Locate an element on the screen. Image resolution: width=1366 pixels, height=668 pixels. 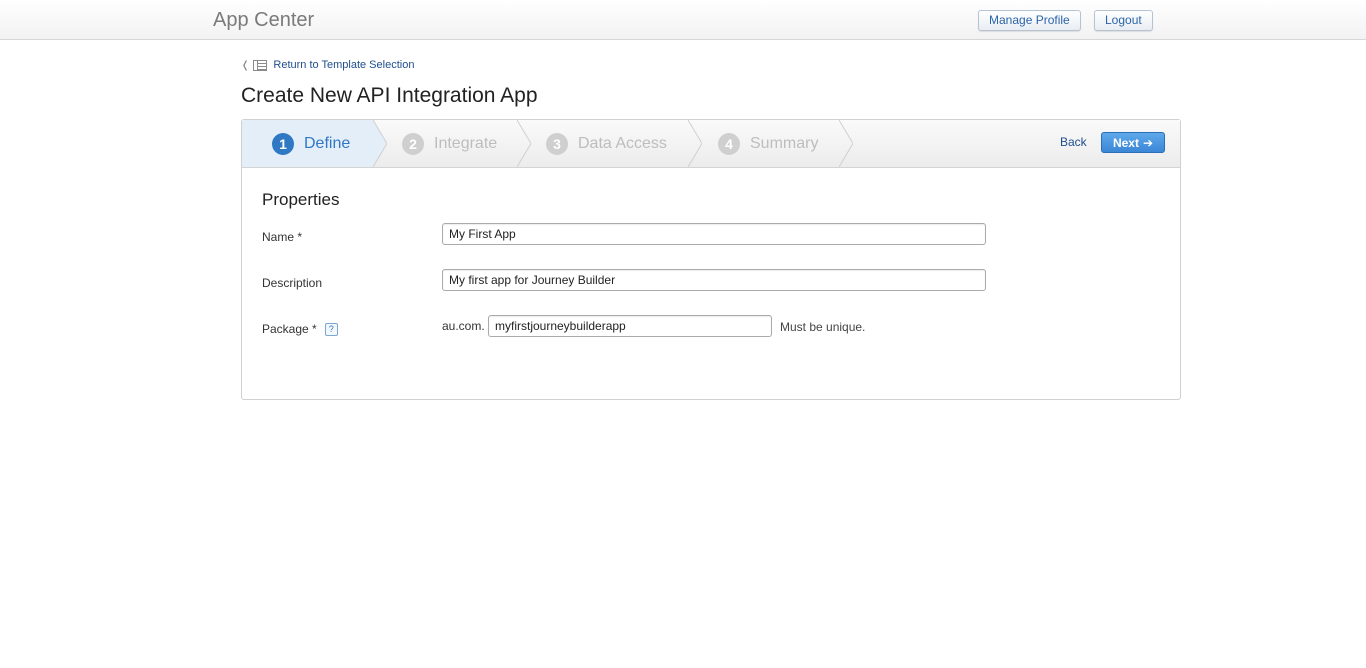
help-icon: ? is located at coordinates (331, 330).